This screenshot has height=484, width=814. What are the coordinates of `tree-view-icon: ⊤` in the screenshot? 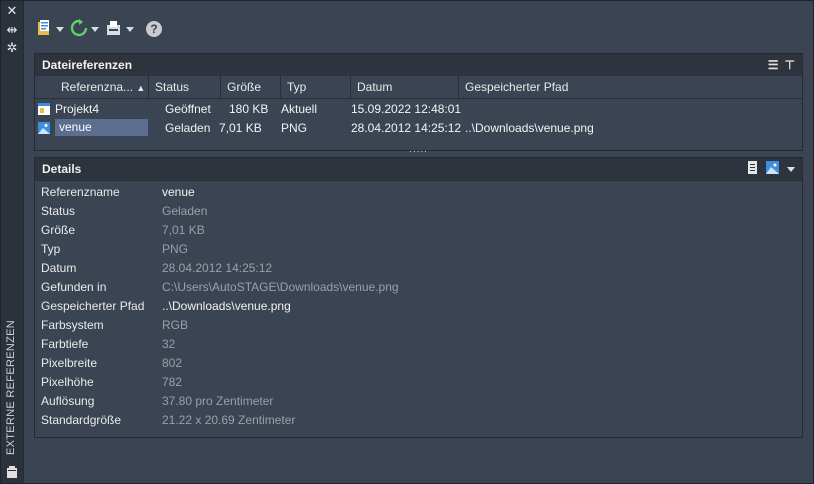 It's located at (790, 65).